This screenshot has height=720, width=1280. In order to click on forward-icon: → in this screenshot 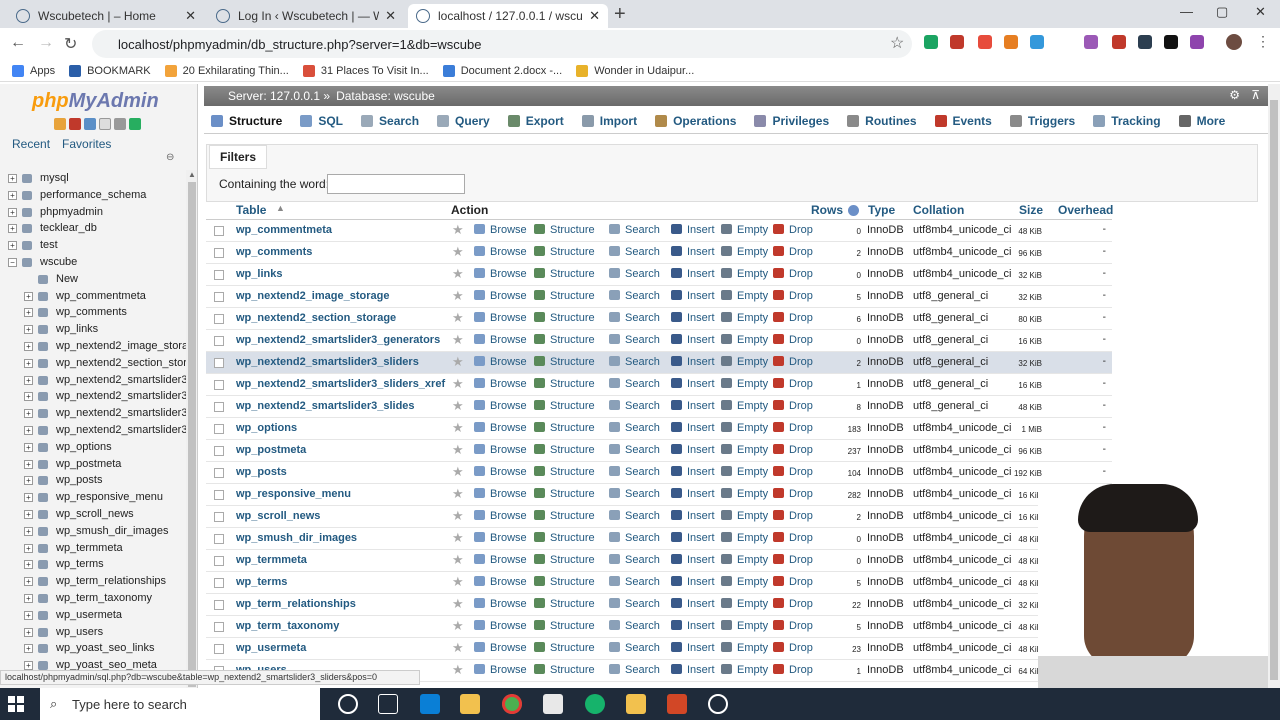, I will do `click(46, 43)`.